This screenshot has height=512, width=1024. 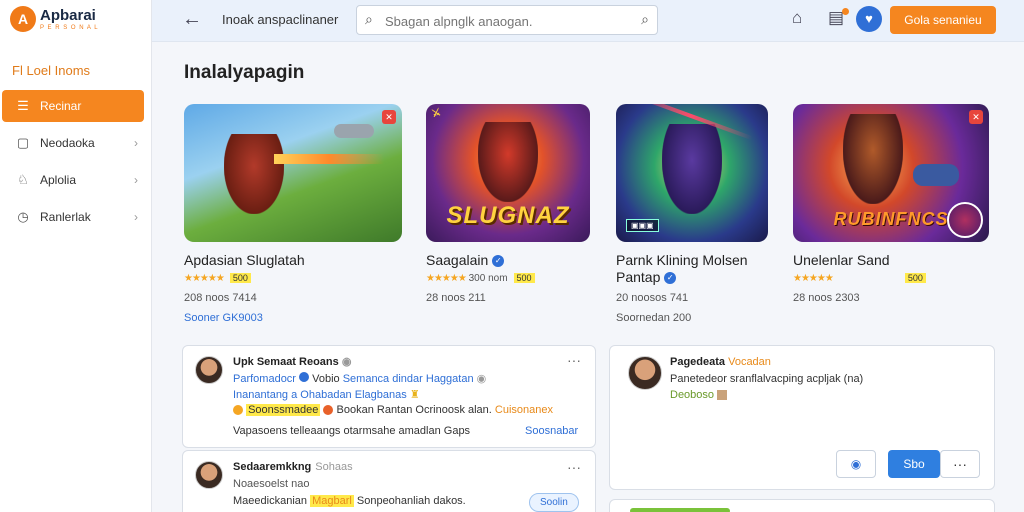 I want to click on post-highlight: Magbarl, so click(x=332, y=501).